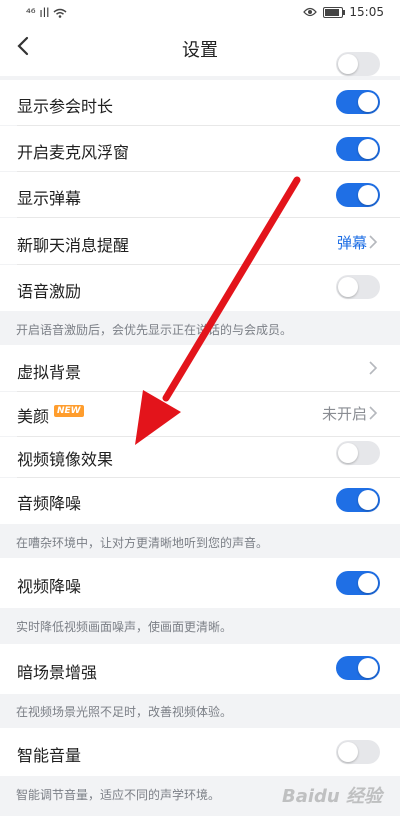 This screenshot has height=816, width=400. Describe the element at coordinates (73, 152) in the screenshot. I see `row-label: 开启麦克风浮窗` at that location.